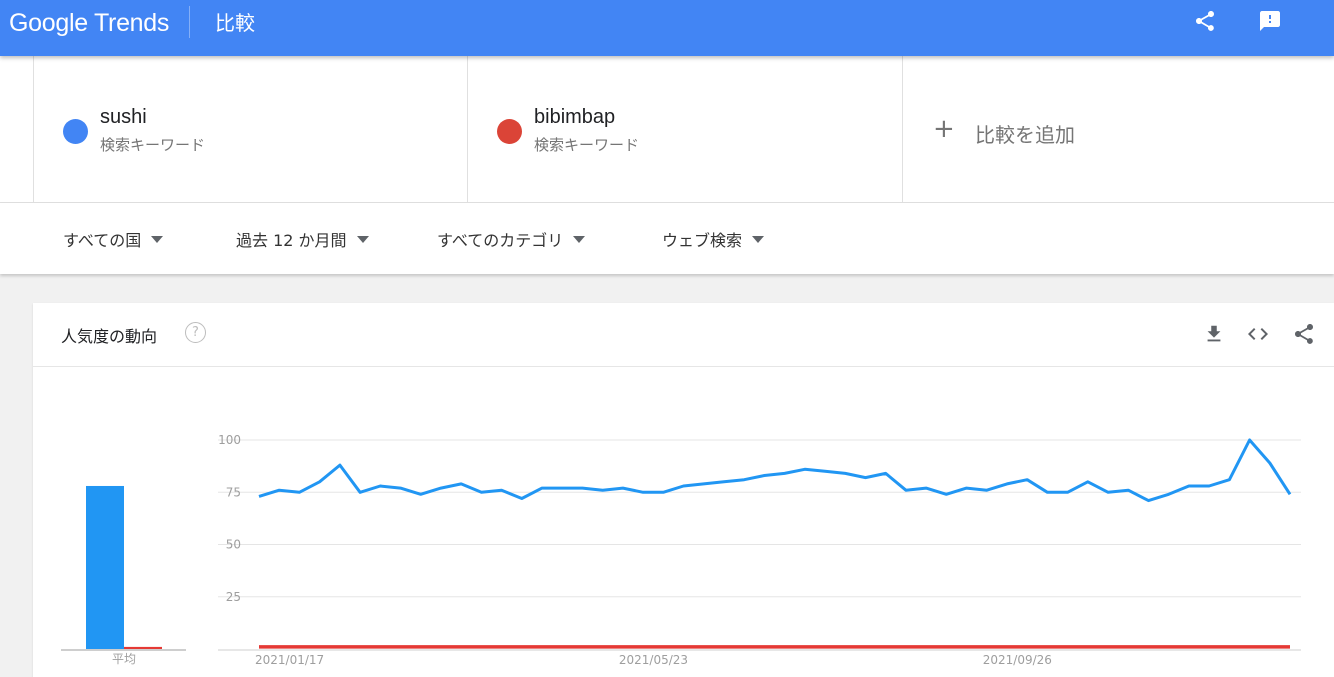 This screenshot has width=1334, height=677. Describe the element at coordinates (1025, 135) in the screenshot. I see `add-comparison-label: 比較を追加` at that location.